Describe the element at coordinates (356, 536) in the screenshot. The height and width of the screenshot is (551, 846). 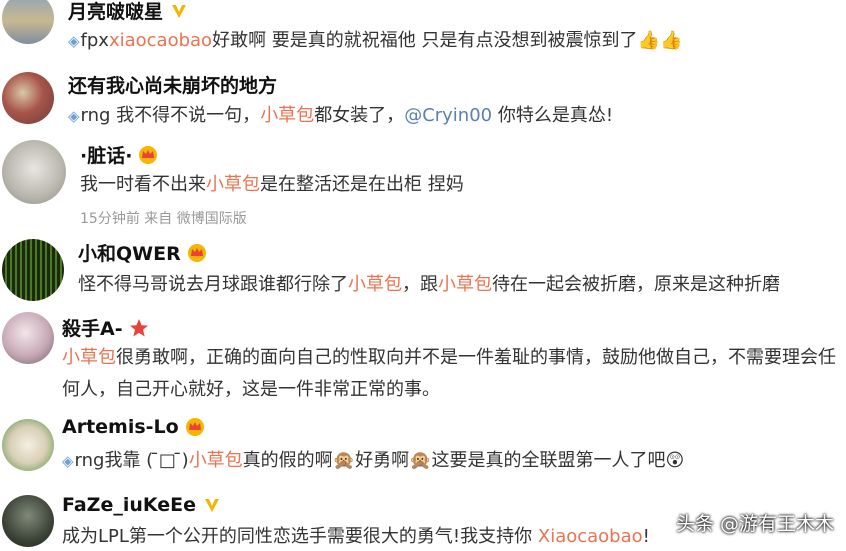
I see `comment-text: 成为LPL第一个公开的同性恋选手需要很大的勇气!我支持你 Xiaocaobao!` at that location.